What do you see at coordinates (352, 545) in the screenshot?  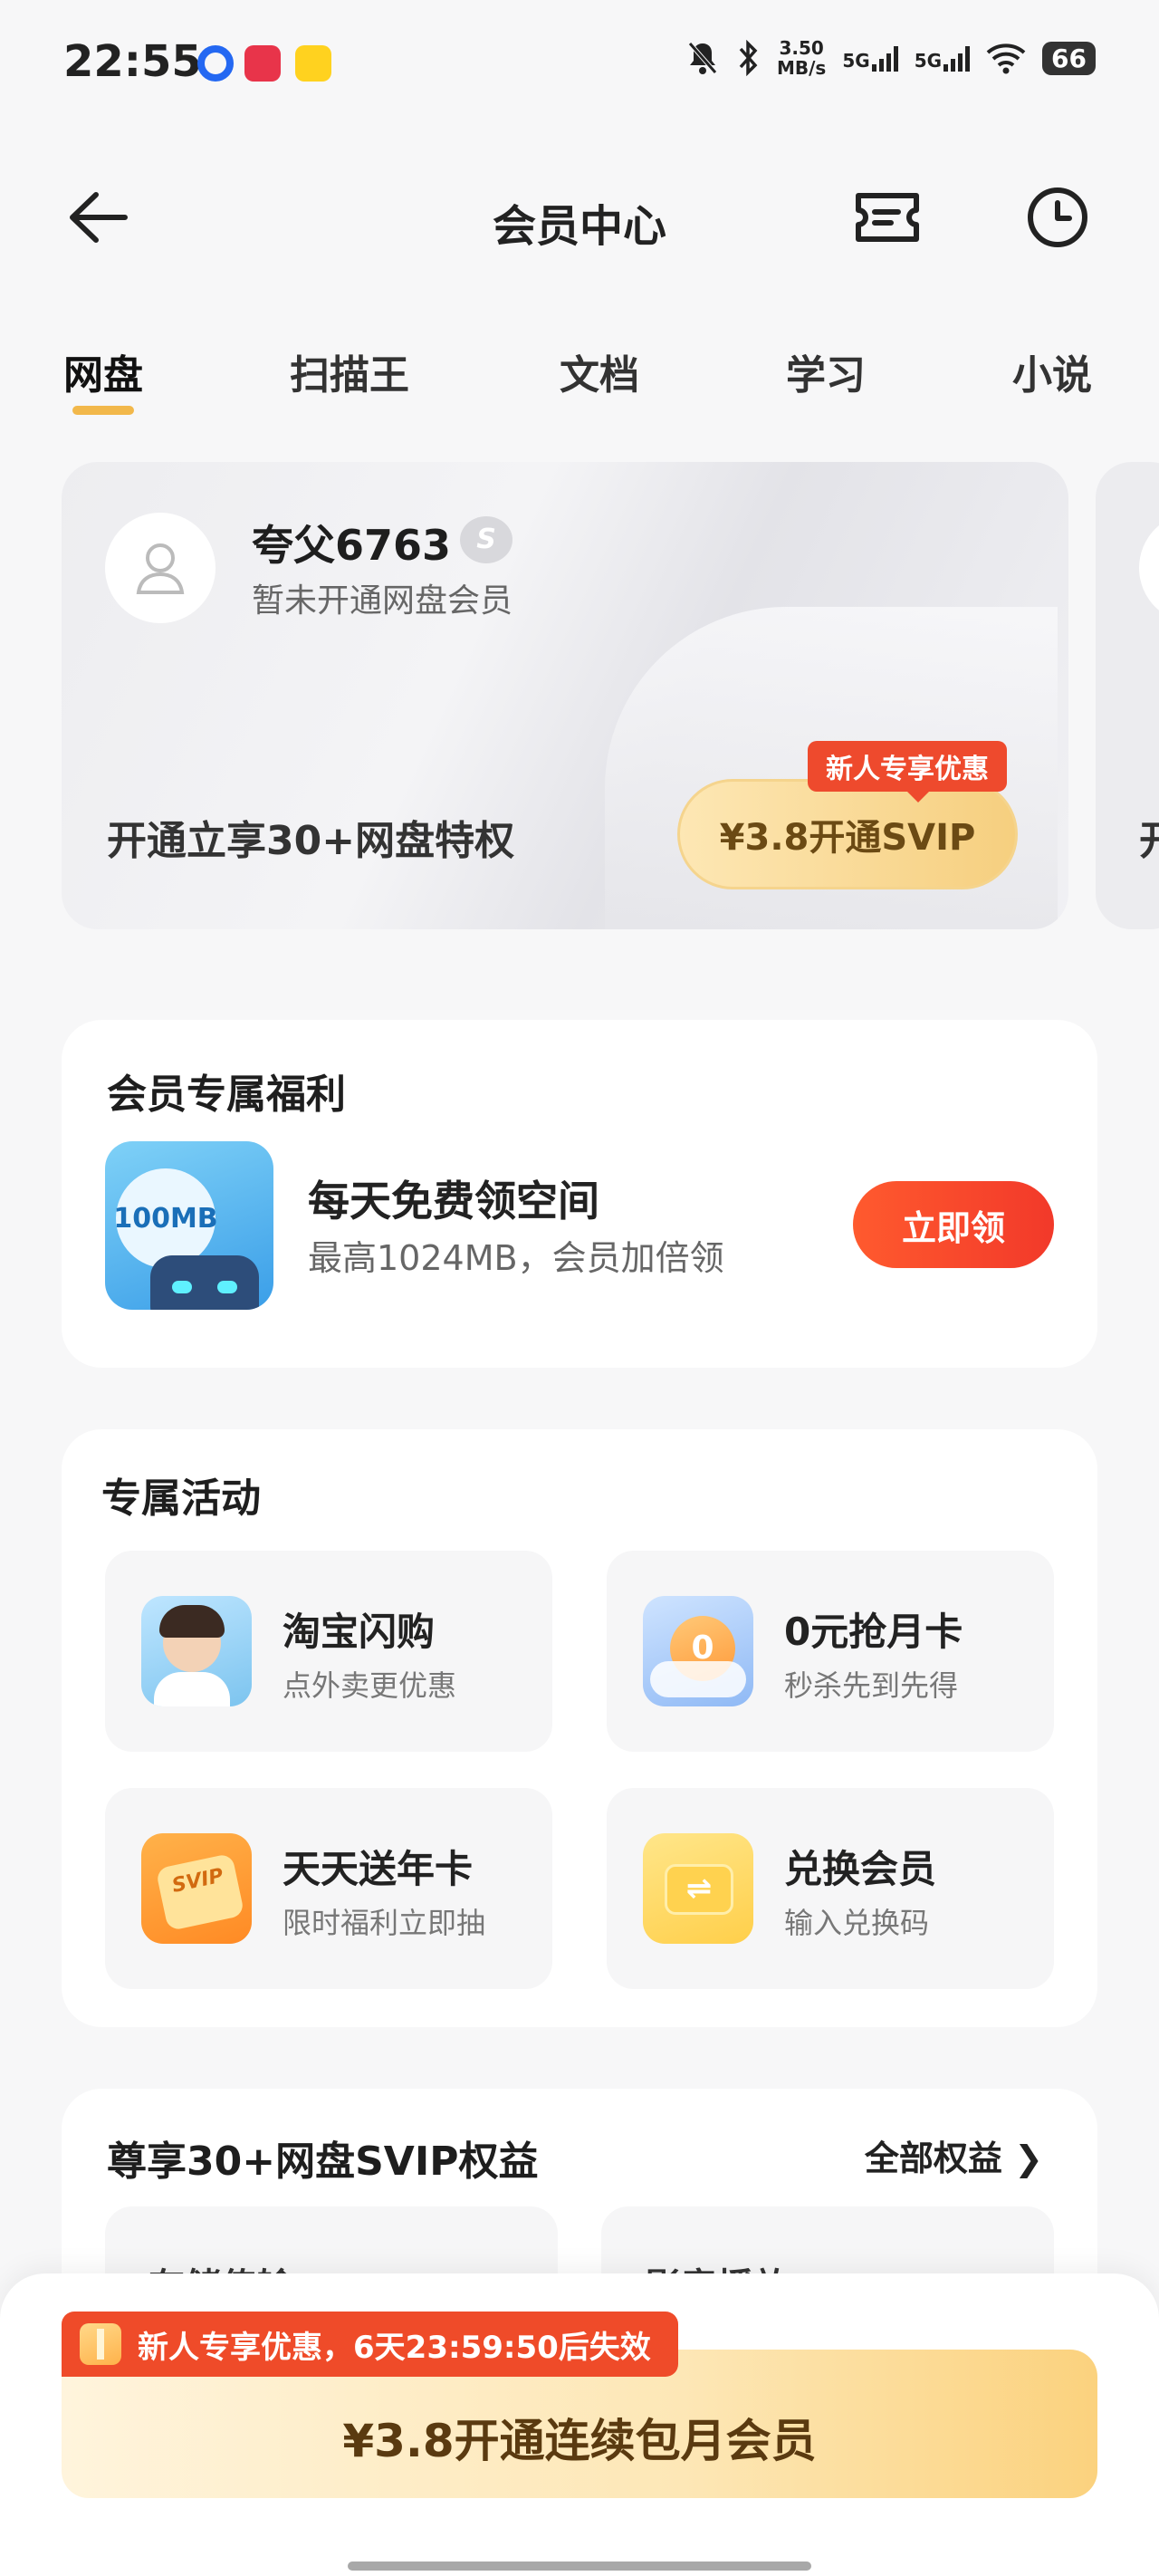 I see `username: 夸父6763` at bounding box center [352, 545].